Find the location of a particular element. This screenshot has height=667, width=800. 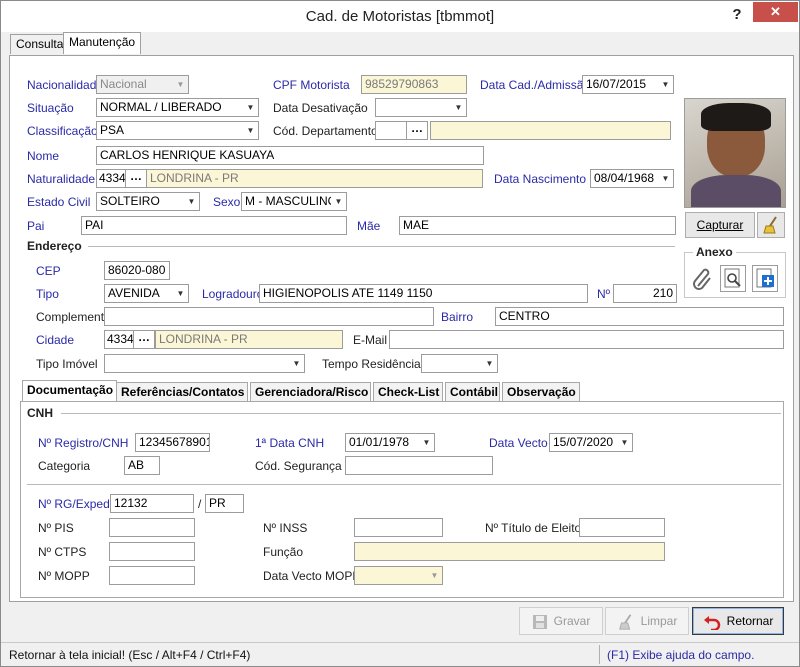

logradouro-label: Logradouro is located at coordinates (233, 294).